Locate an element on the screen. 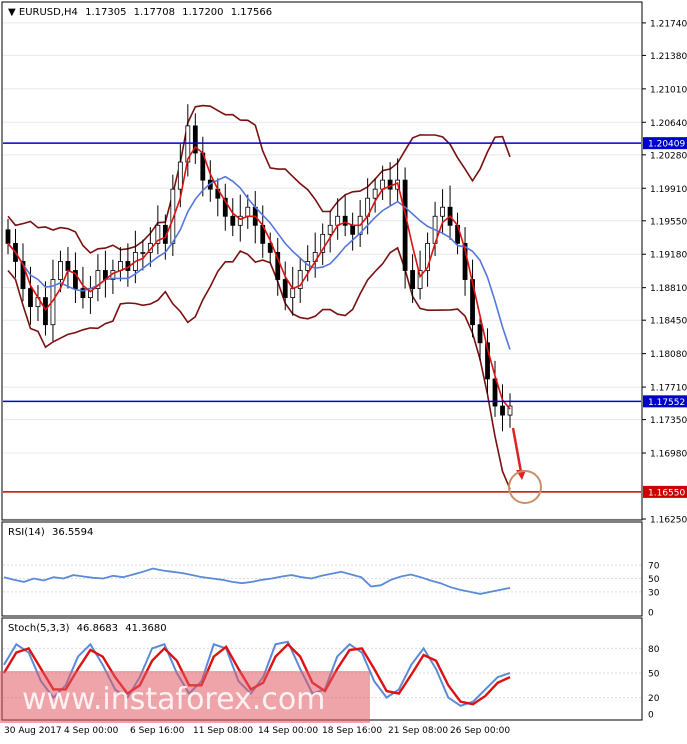  stoch-signal-value: 41.3680 is located at coordinates (145, 628).